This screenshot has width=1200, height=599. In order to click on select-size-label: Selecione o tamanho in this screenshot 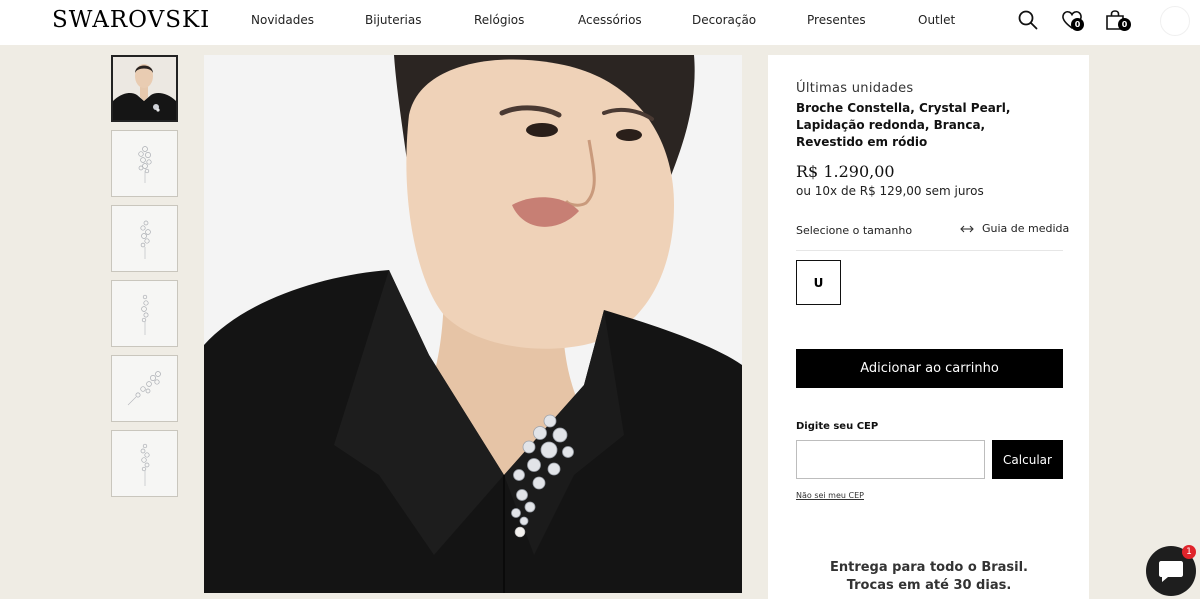, I will do `click(854, 230)`.